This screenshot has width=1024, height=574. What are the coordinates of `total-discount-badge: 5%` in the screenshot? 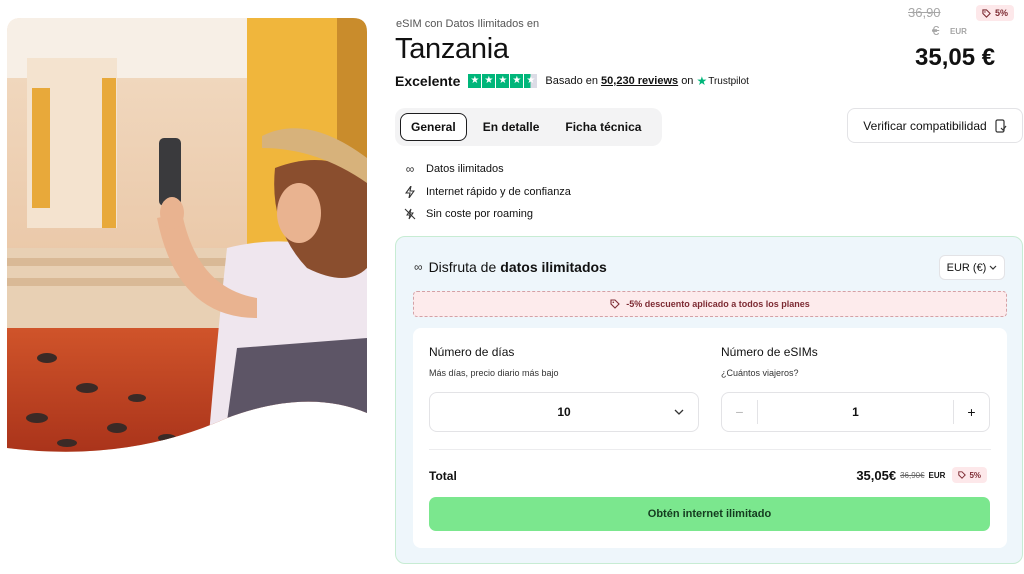 It's located at (969, 475).